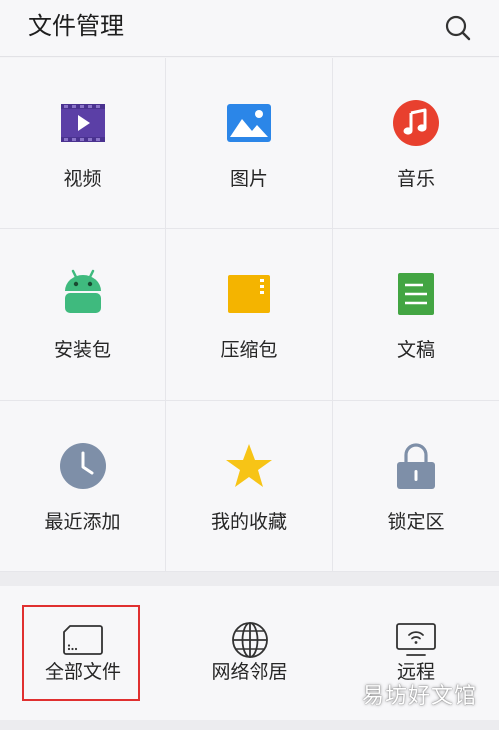  What do you see at coordinates (249, 725) in the screenshot?
I see `footer-strip` at bounding box center [249, 725].